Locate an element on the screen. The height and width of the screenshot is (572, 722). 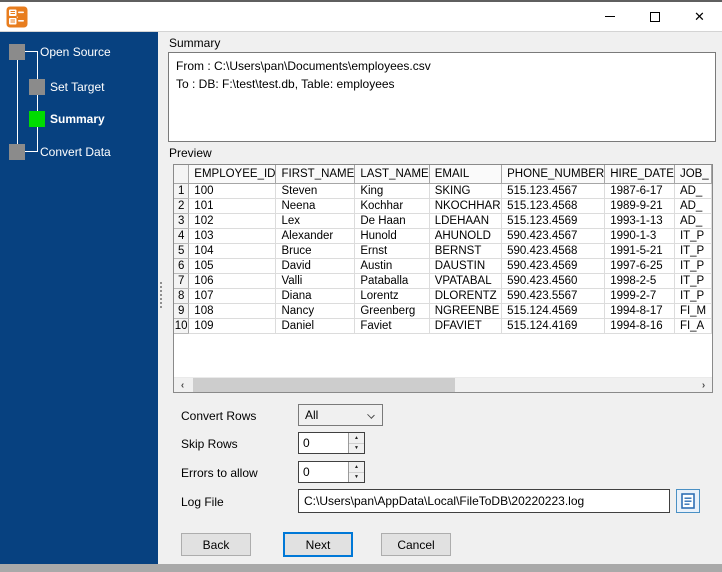
table-cell: 1994-8-17 is located at coordinates (639, 311).